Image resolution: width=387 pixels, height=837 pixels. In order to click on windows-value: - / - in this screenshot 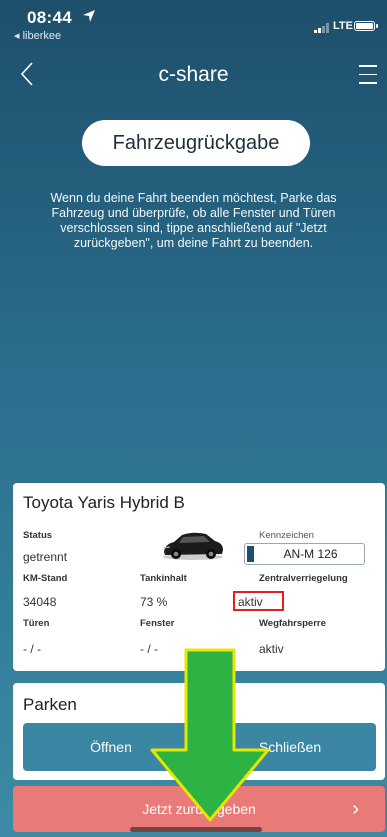, I will do `click(149, 649)`.